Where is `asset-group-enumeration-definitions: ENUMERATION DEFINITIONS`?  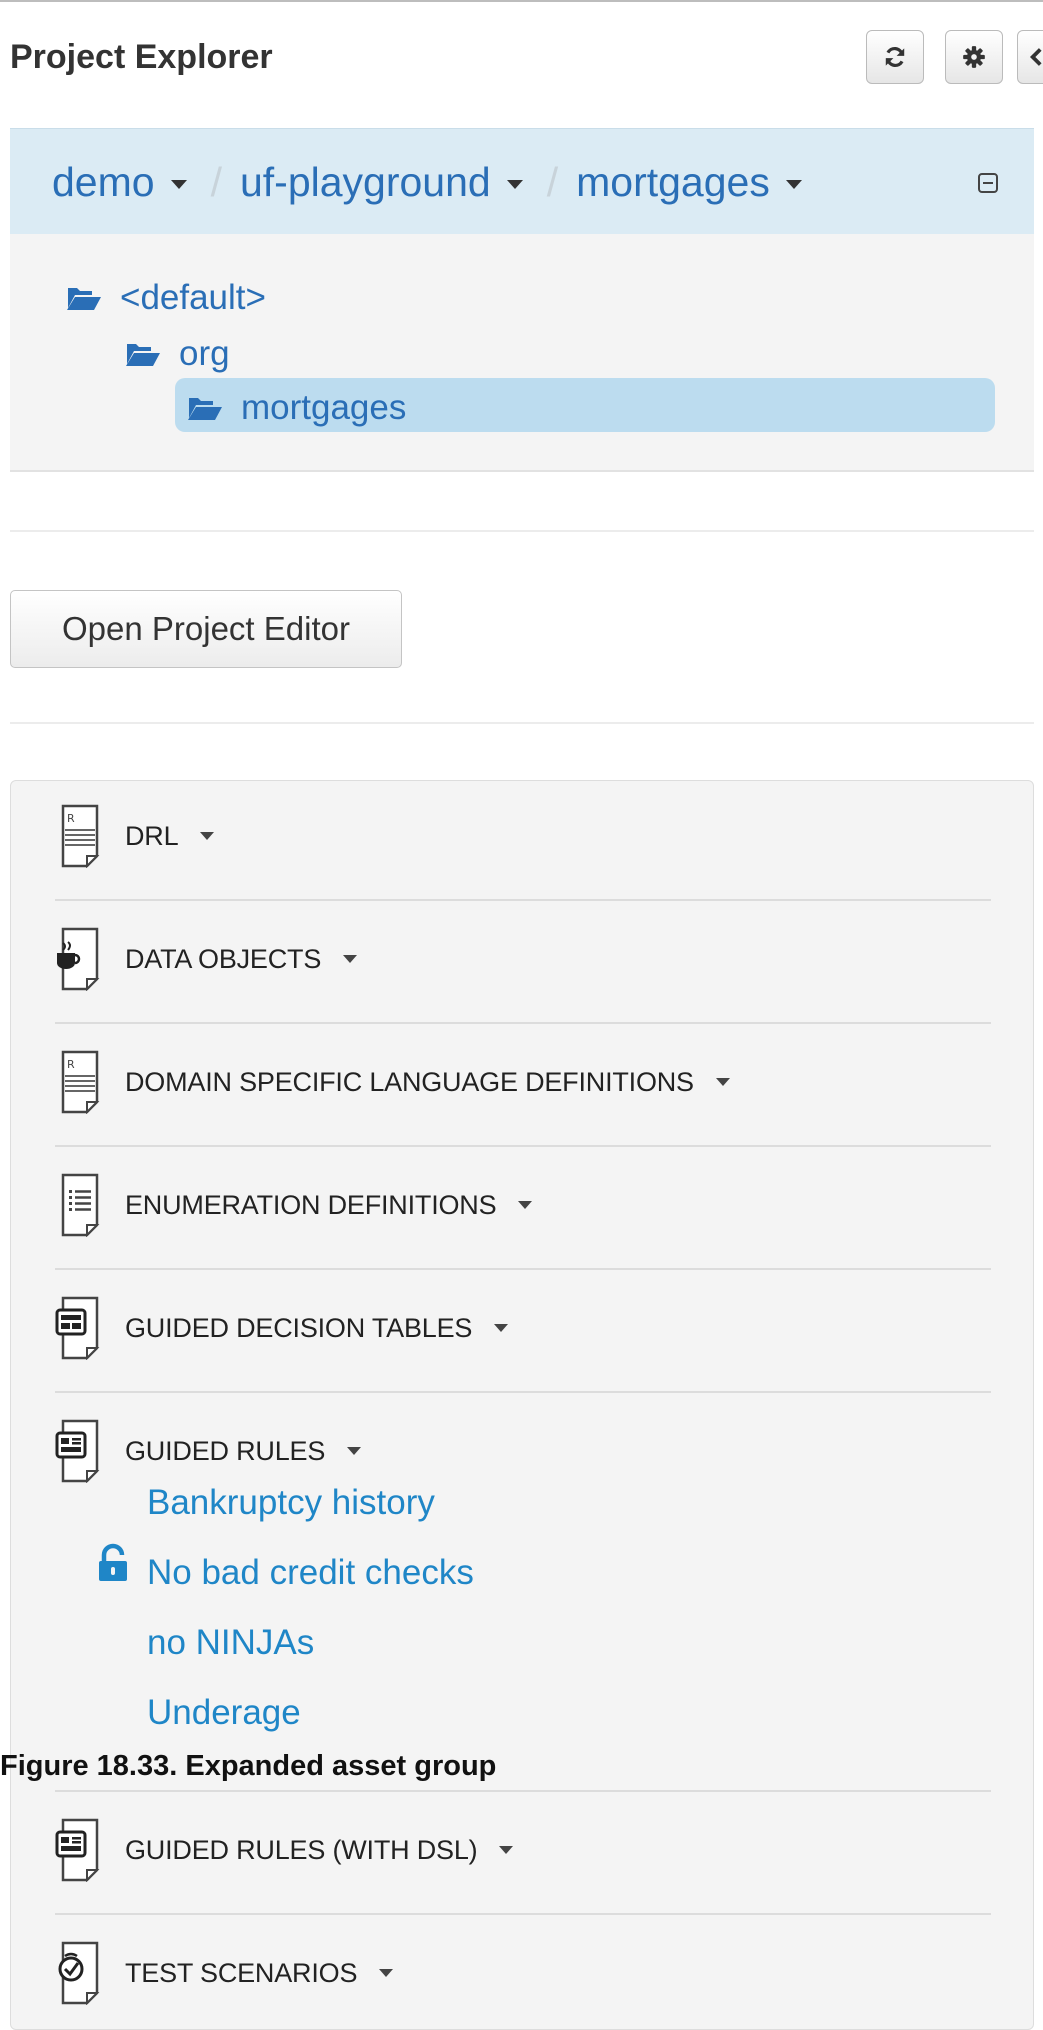
asset-group-enumeration-definitions: ENUMERATION DEFINITIONS is located at coordinates (293, 1205).